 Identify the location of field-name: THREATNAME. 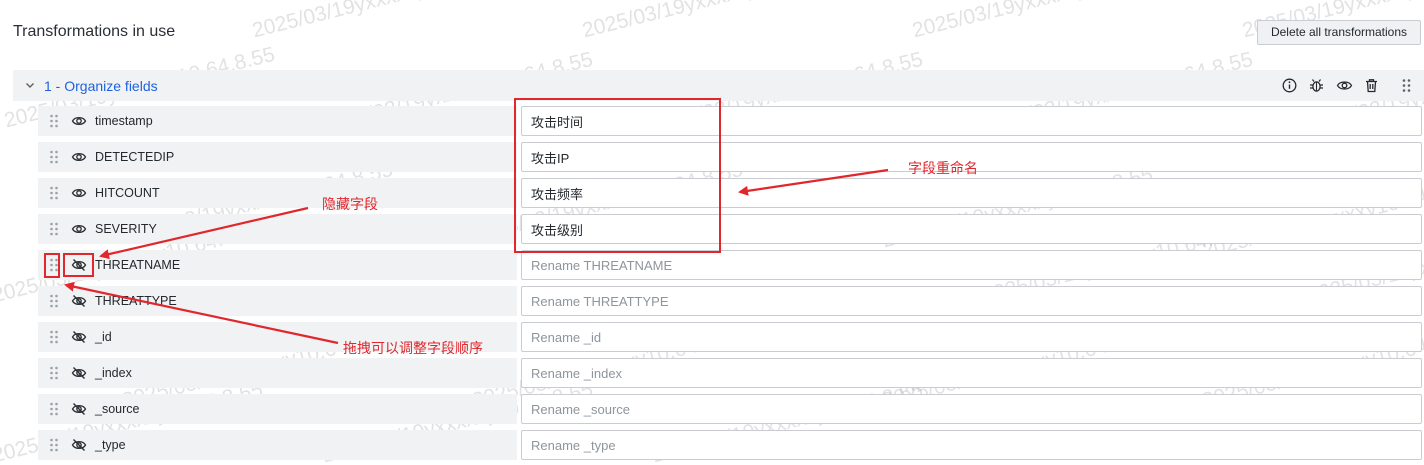
(138, 265).